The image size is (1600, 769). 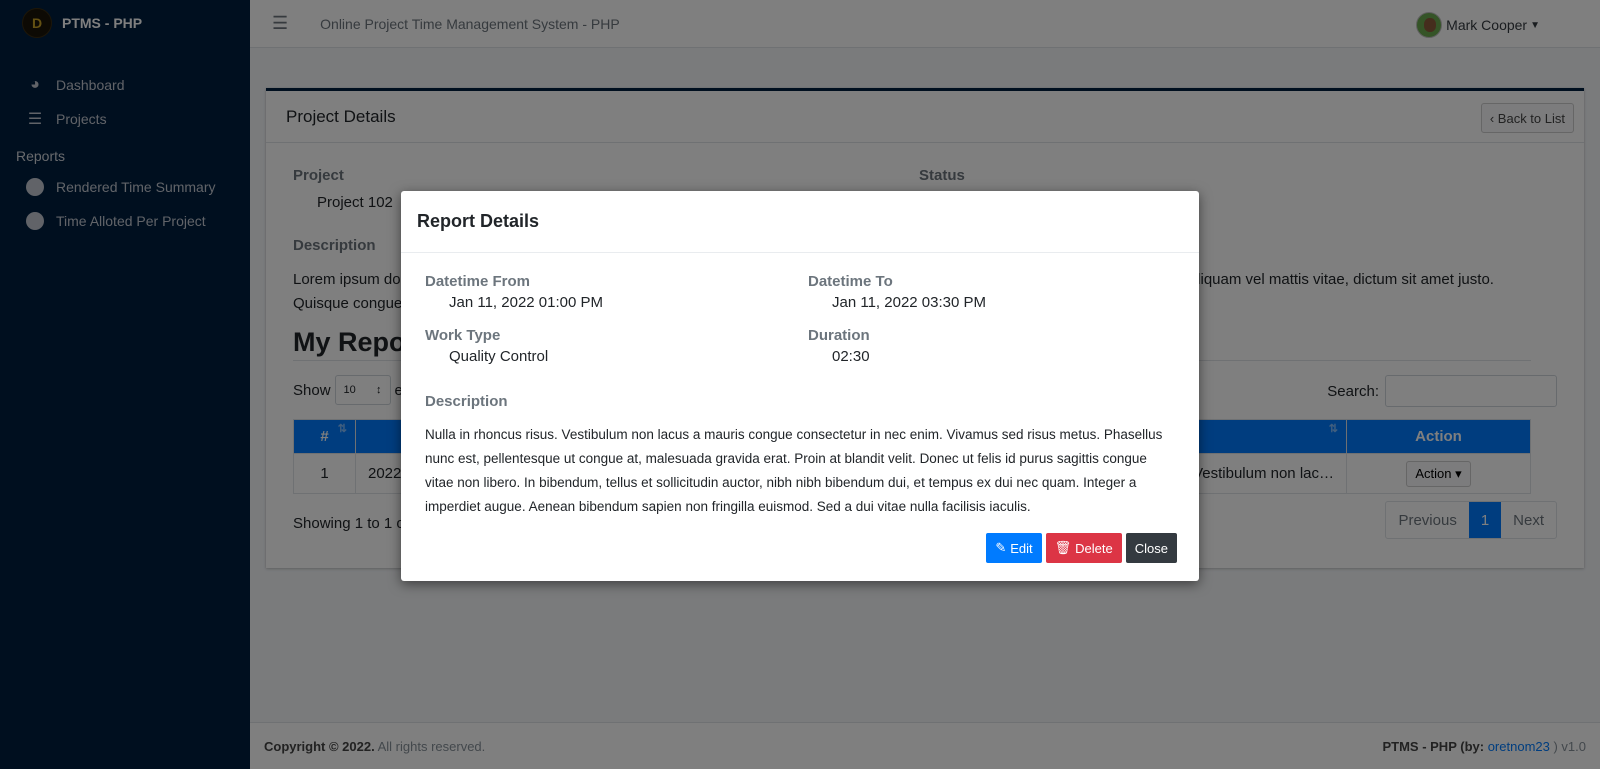 What do you see at coordinates (839, 335) in the screenshot?
I see `duration-label: Duration` at bounding box center [839, 335].